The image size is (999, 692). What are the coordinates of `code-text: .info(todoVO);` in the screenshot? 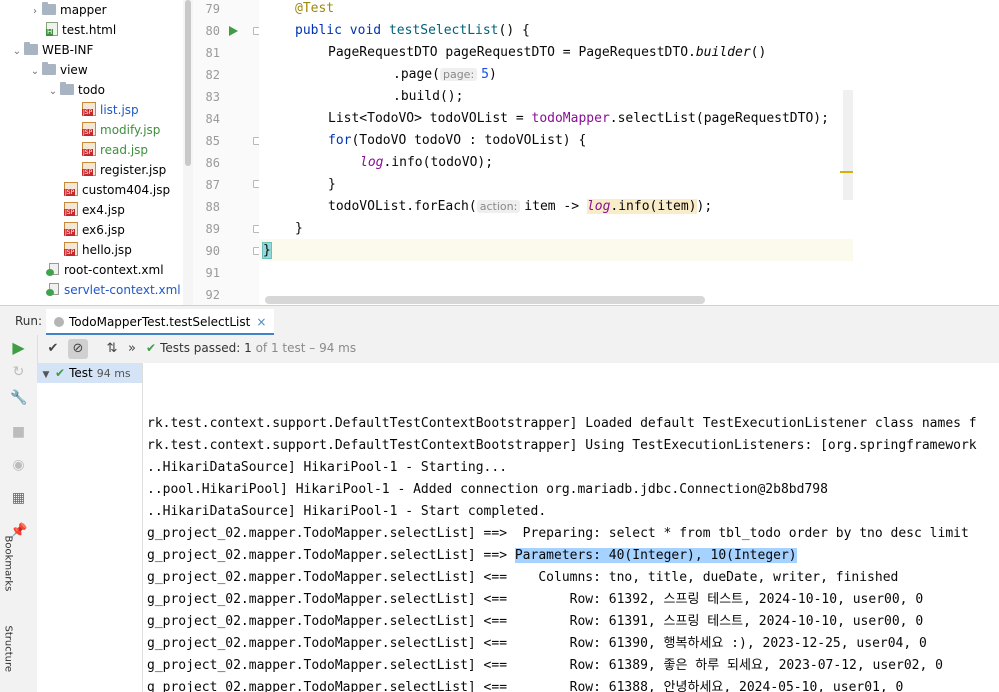 It's located at (438, 162).